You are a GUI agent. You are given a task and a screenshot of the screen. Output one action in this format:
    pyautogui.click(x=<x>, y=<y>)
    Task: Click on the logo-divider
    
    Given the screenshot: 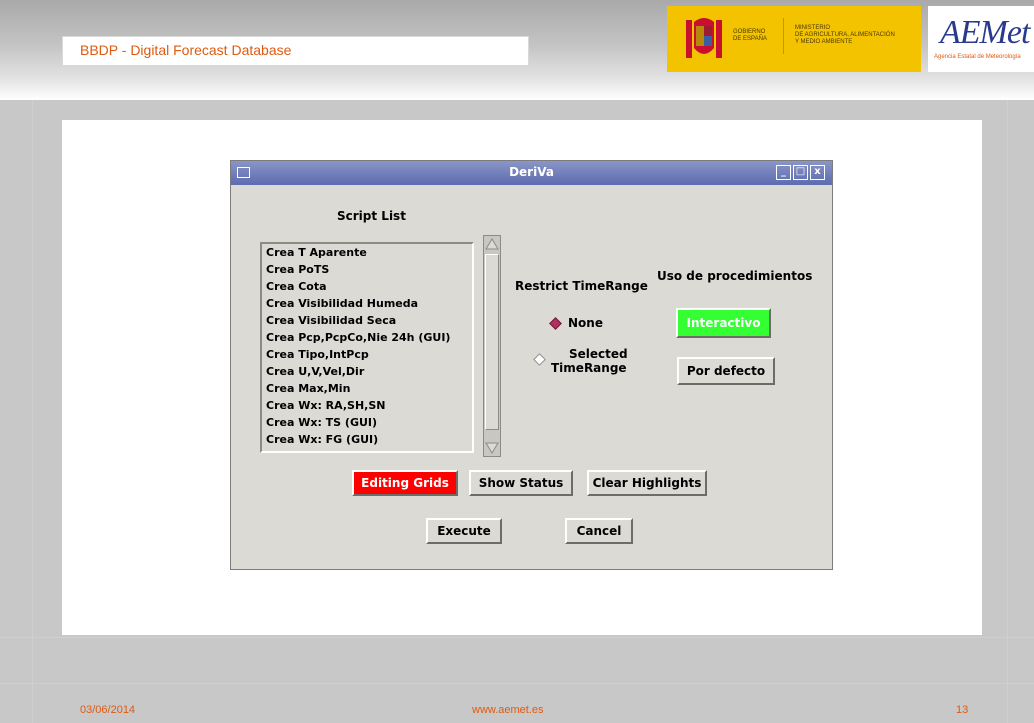 What is the action you would take?
    pyautogui.click(x=783, y=36)
    